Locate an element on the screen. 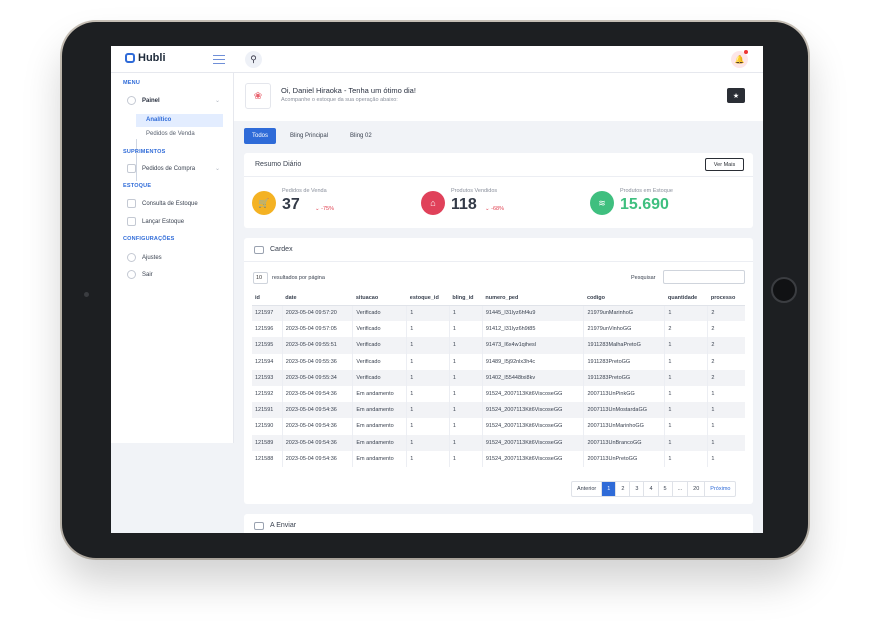 Image resolution: width=870 pixels, height=644 pixels. column-header-codigo: codigo is located at coordinates (624, 298).